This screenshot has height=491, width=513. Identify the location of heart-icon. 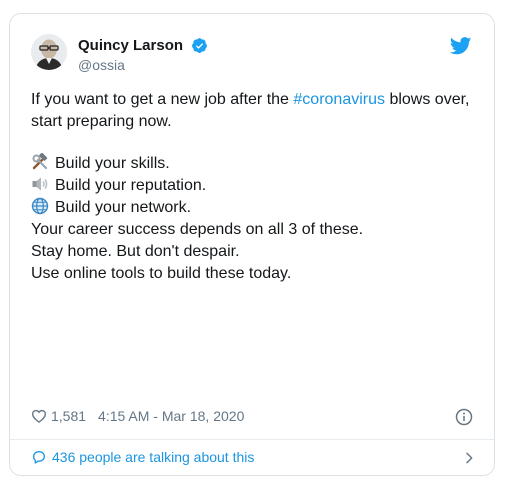
(39, 416).